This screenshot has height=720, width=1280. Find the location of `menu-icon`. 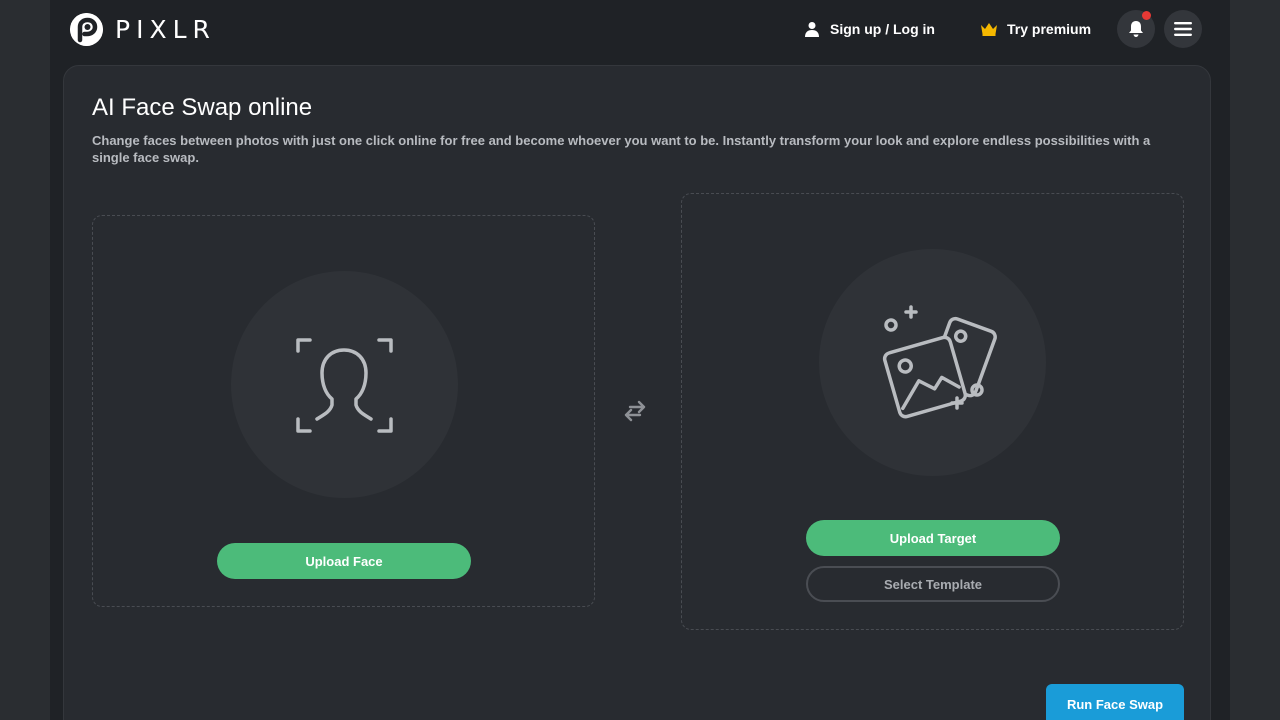

menu-icon is located at coordinates (1183, 29).